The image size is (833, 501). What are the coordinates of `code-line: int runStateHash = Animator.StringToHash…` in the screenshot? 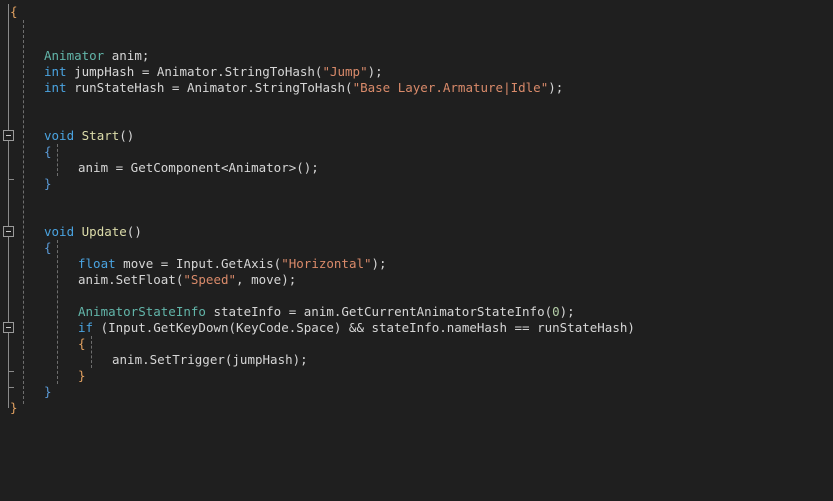 It's located at (304, 87).